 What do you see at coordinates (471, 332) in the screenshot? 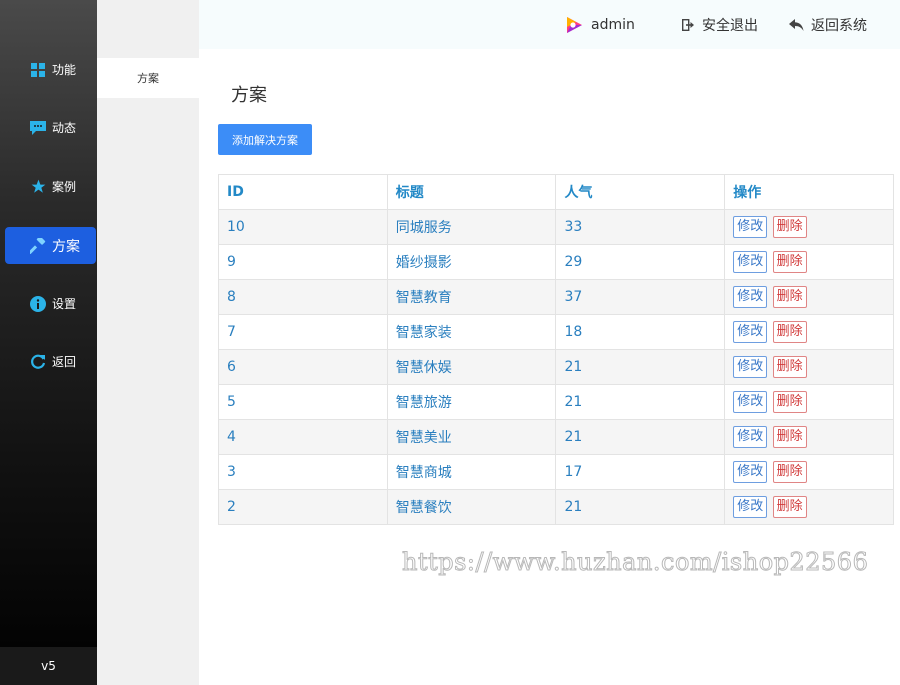
I see `cell-title: 智慧家装` at bounding box center [471, 332].